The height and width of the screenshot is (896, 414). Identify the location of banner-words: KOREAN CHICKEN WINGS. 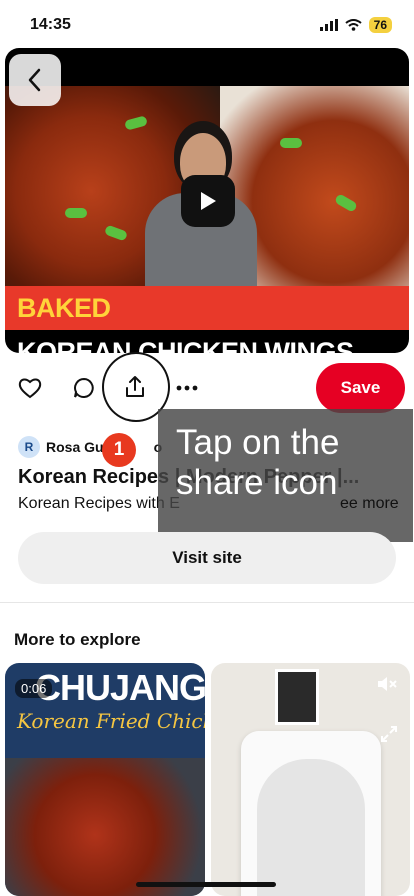
(185, 345).